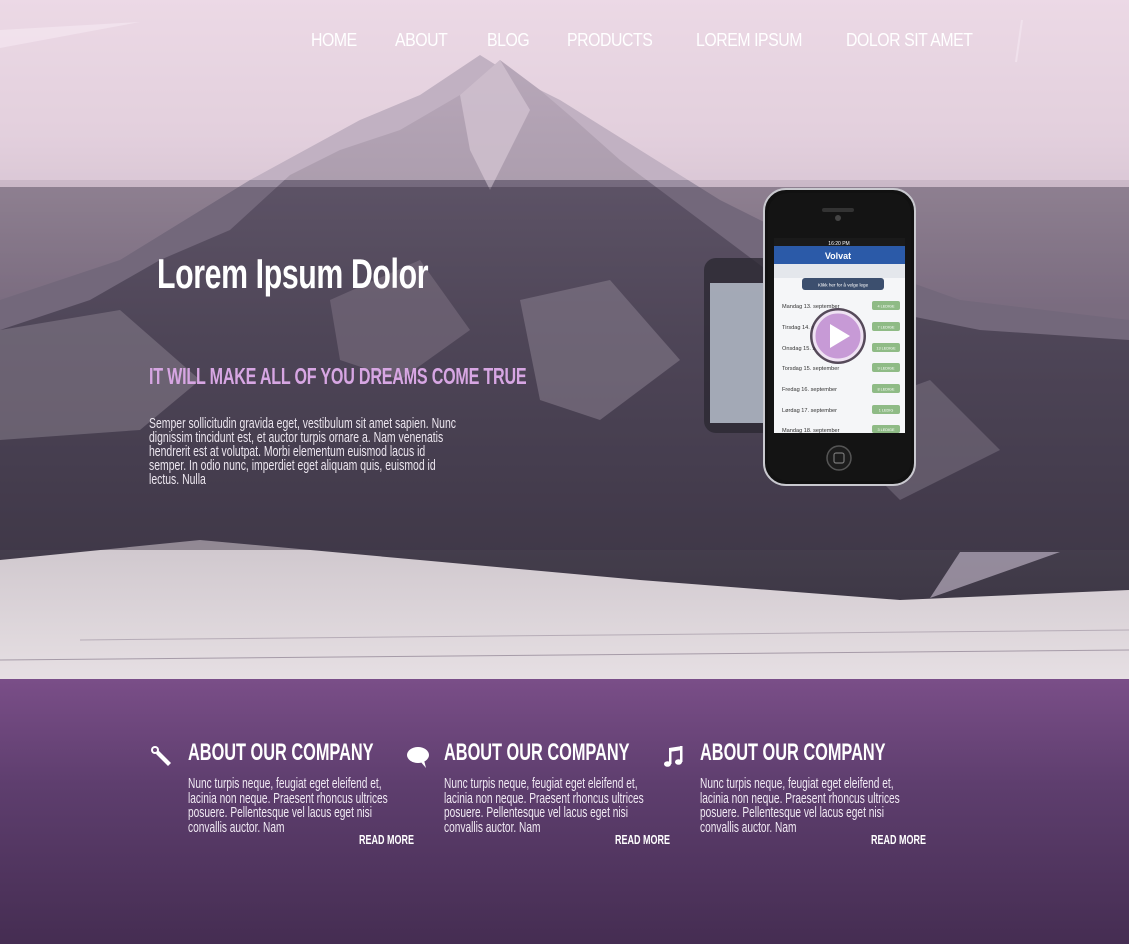 The width and height of the screenshot is (1129, 944). Describe the element at coordinates (886, 349) in the screenshot. I see `phone-row-badge: 13 LEDIGE` at that location.